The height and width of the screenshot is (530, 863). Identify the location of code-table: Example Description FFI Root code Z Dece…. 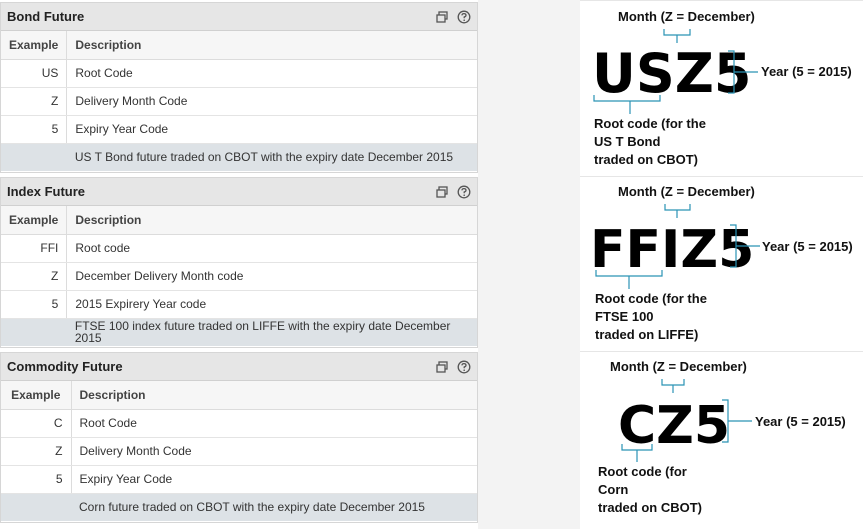
(239, 276).